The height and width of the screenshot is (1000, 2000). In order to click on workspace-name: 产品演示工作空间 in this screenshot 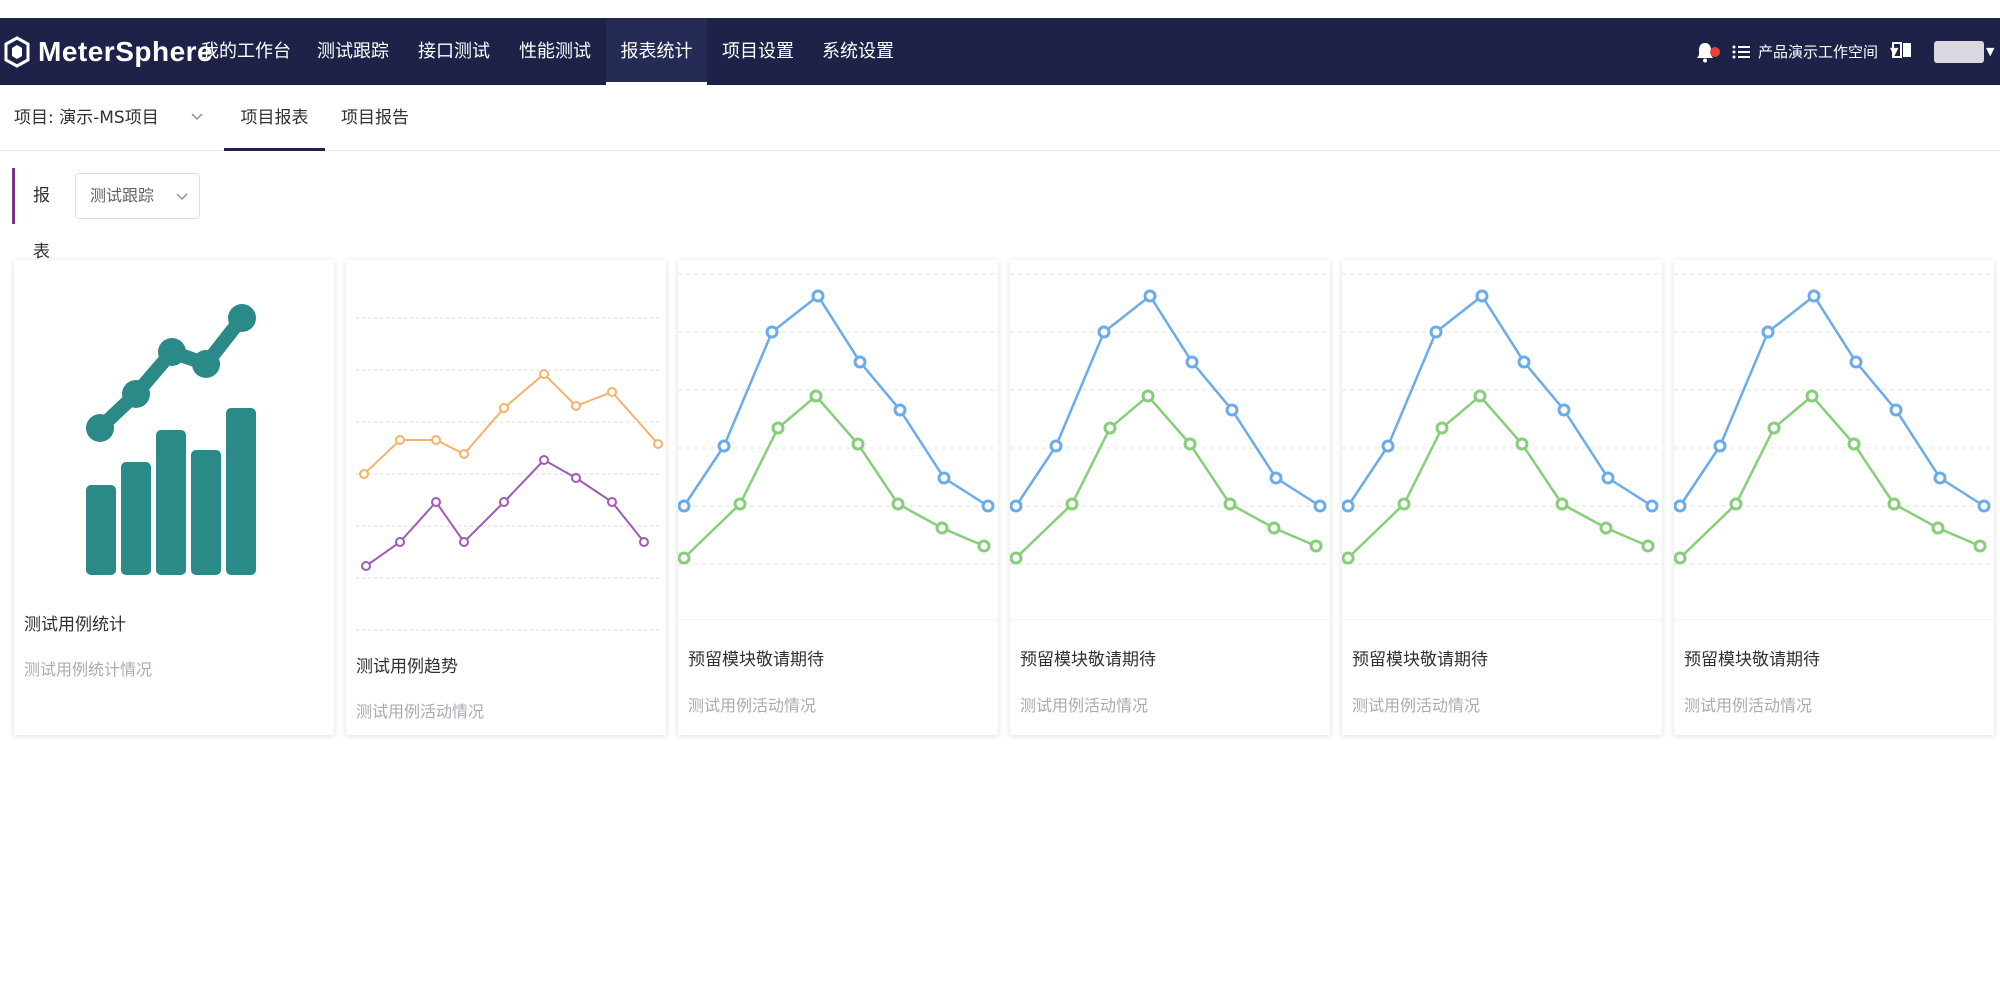, I will do `click(1818, 52)`.